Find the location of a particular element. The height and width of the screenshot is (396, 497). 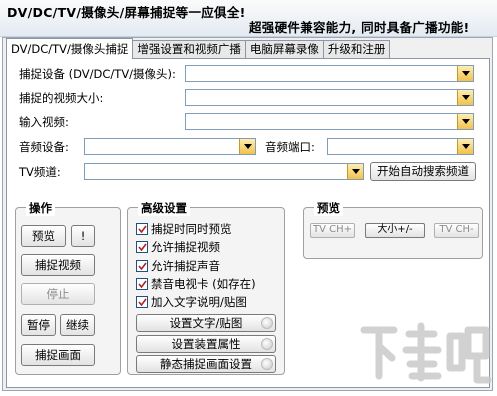

video-size-label: 捕捉的视频大小: is located at coordinates (61, 98).